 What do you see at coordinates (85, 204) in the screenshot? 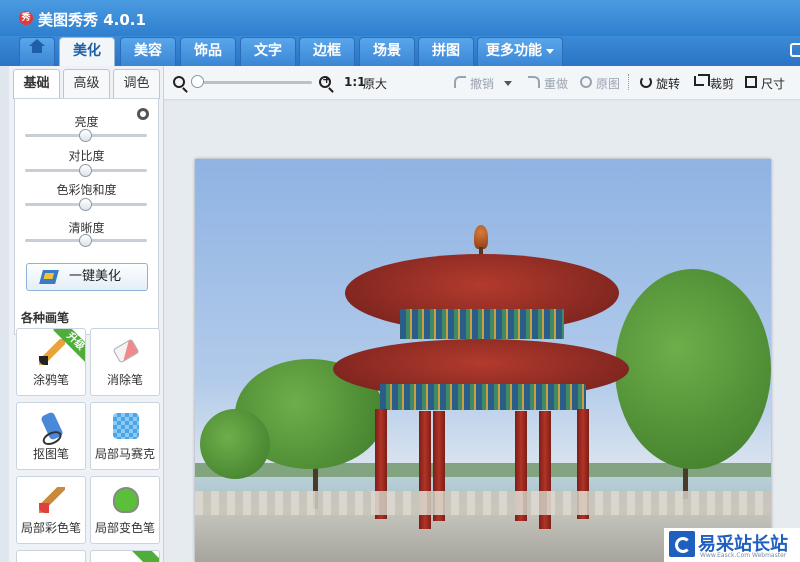
I see `saturation-slider-knob` at bounding box center [85, 204].